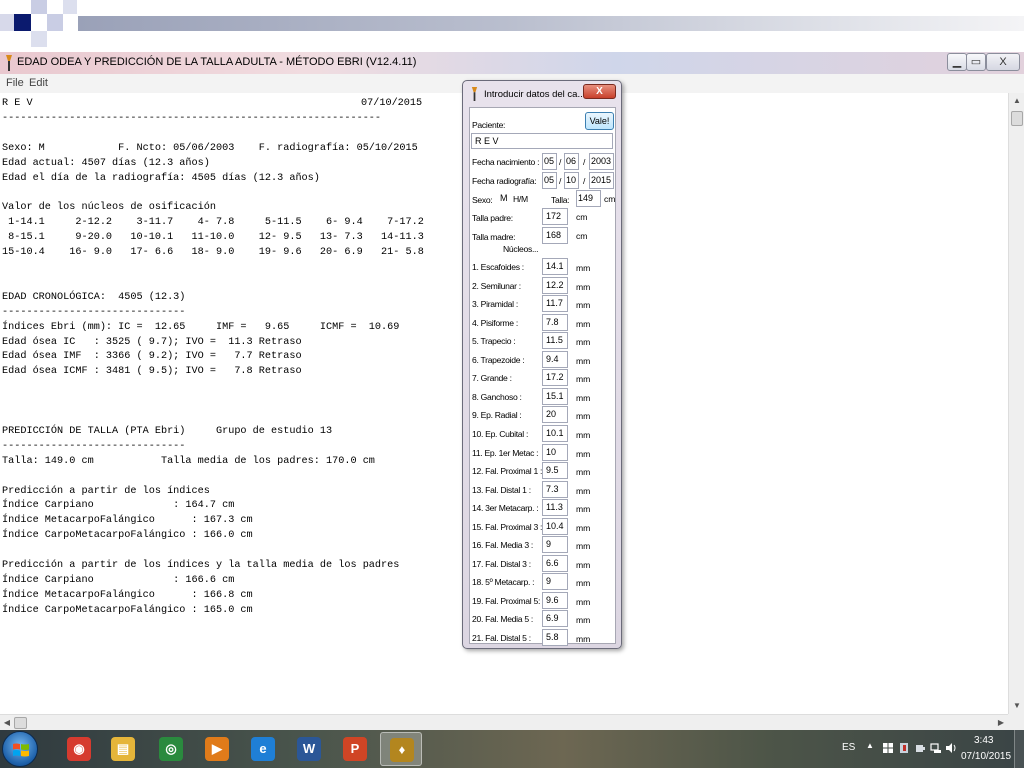 The image size is (1024, 768). I want to click on nucleus-label: 4. Pisiforme :, so click(495, 322).